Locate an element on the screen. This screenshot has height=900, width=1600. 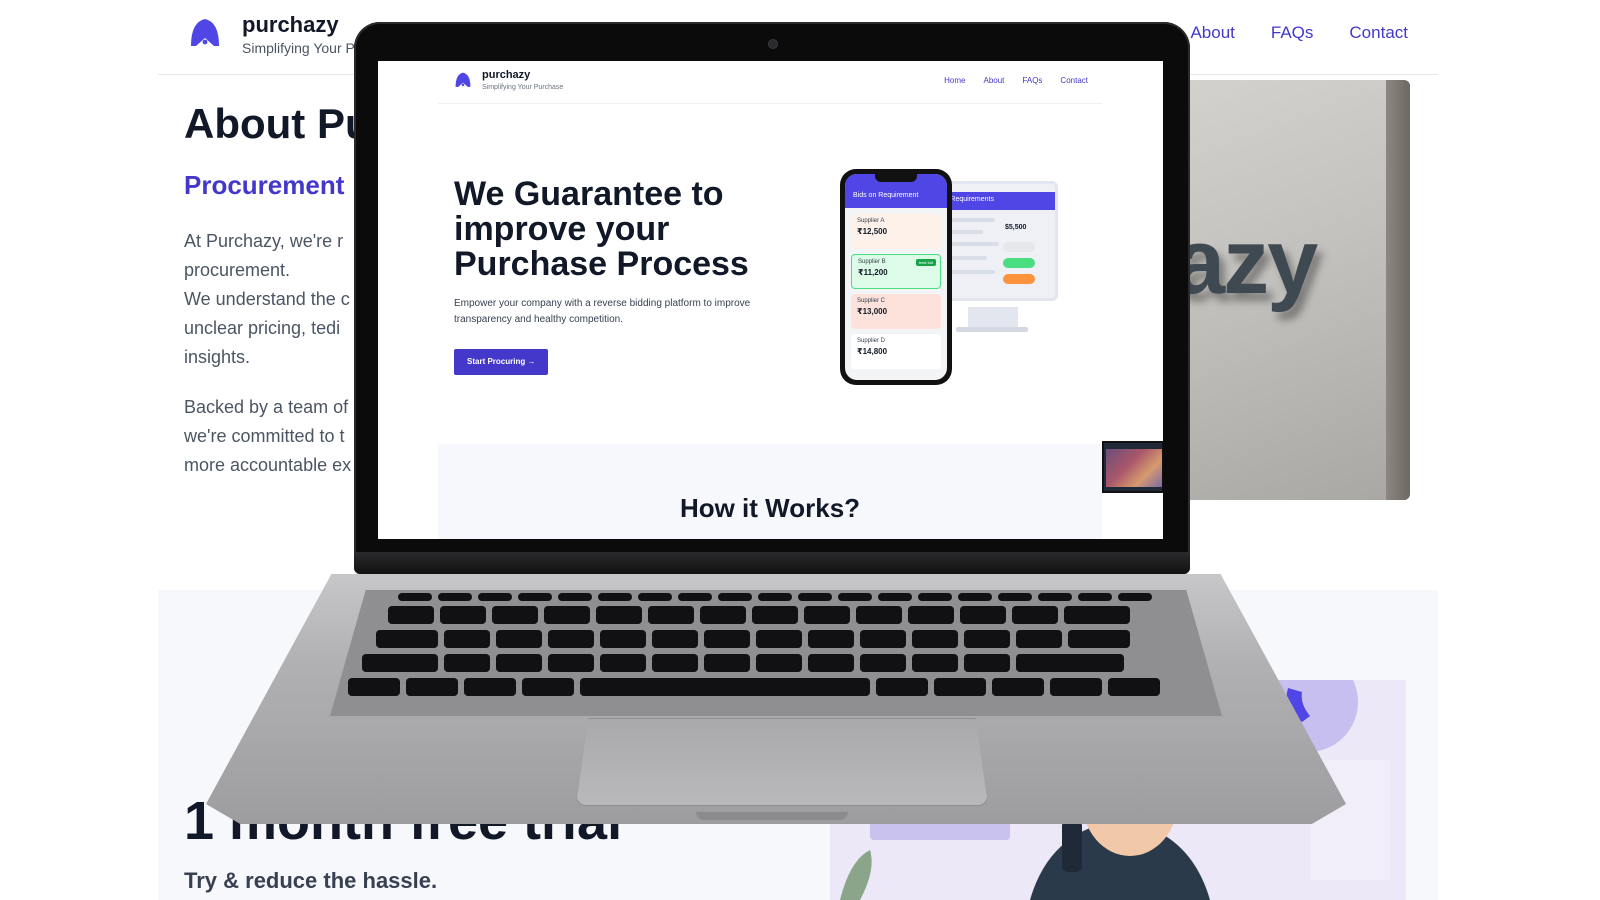
bid-card: Supplier C ₹13,000 is located at coordinates (896, 311).